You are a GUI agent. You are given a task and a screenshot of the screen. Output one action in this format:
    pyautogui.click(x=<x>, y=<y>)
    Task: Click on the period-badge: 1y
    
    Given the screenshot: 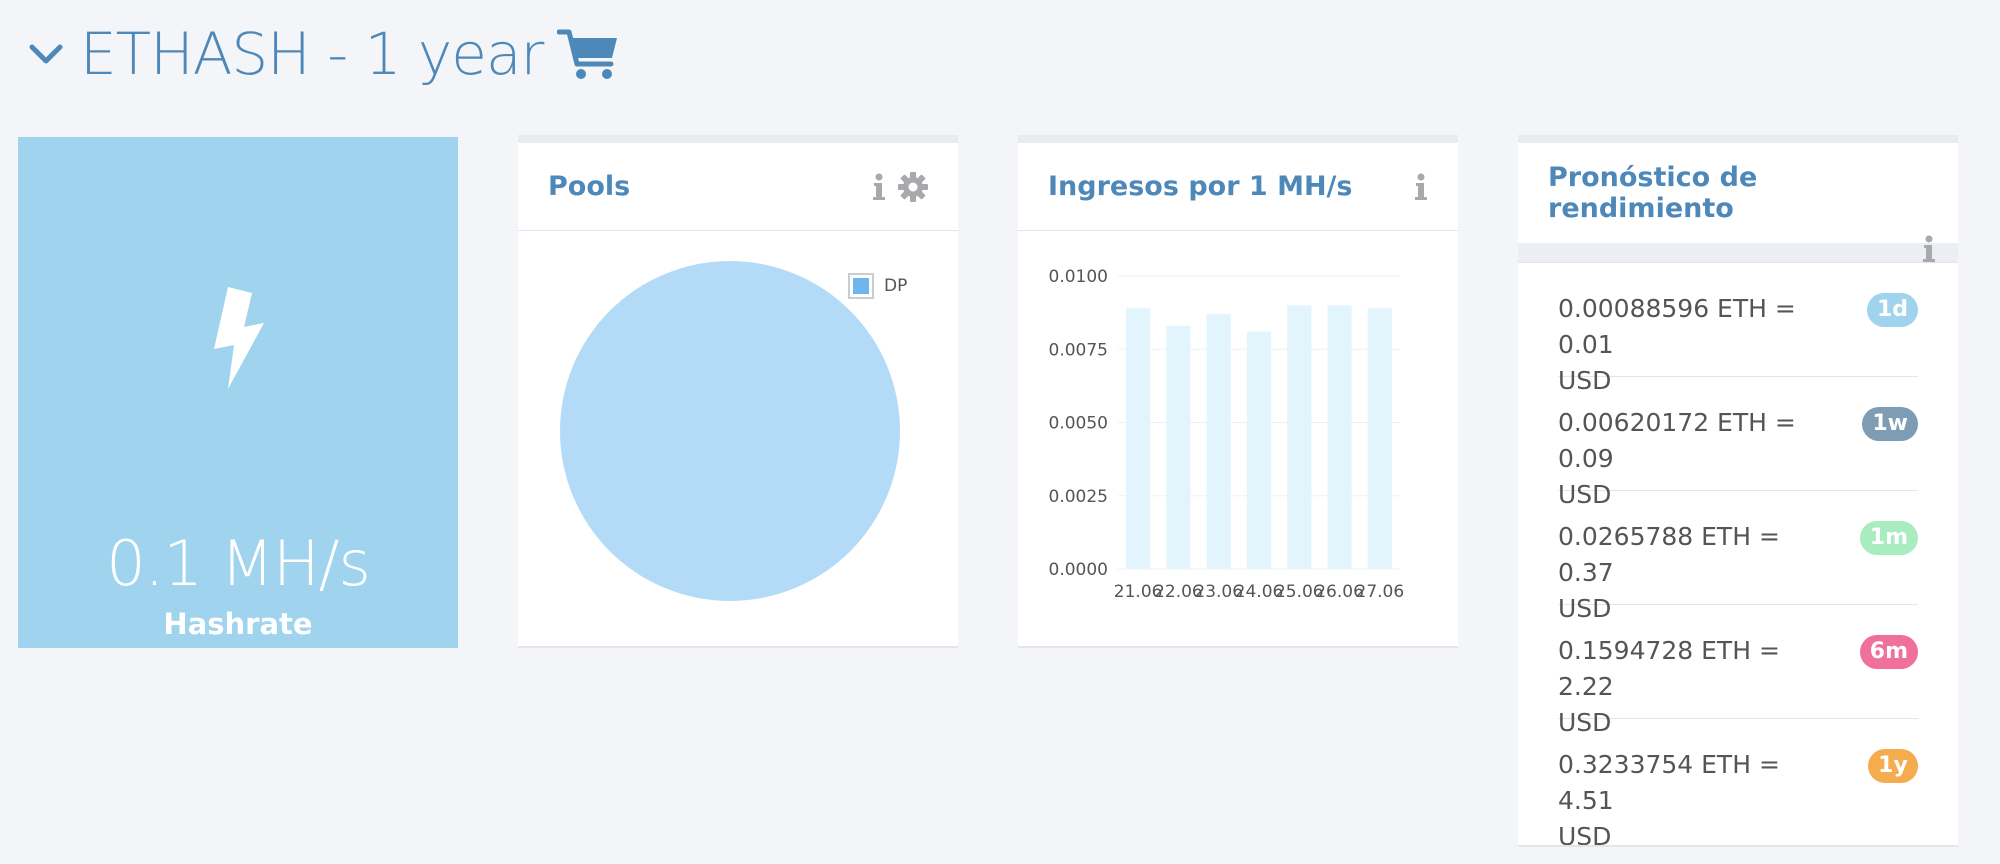 What is the action you would take?
    pyautogui.click(x=1893, y=766)
    